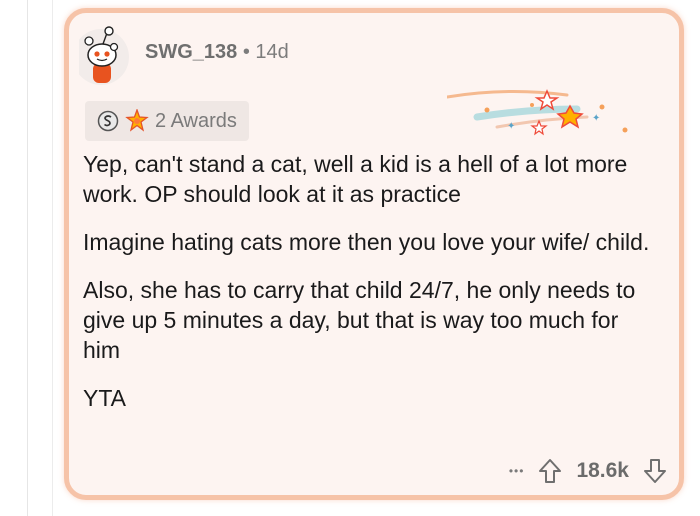  What do you see at coordinates (137, 120) in the screenshot?
I see `gold-award-icon` at bounding box center [137, 120].